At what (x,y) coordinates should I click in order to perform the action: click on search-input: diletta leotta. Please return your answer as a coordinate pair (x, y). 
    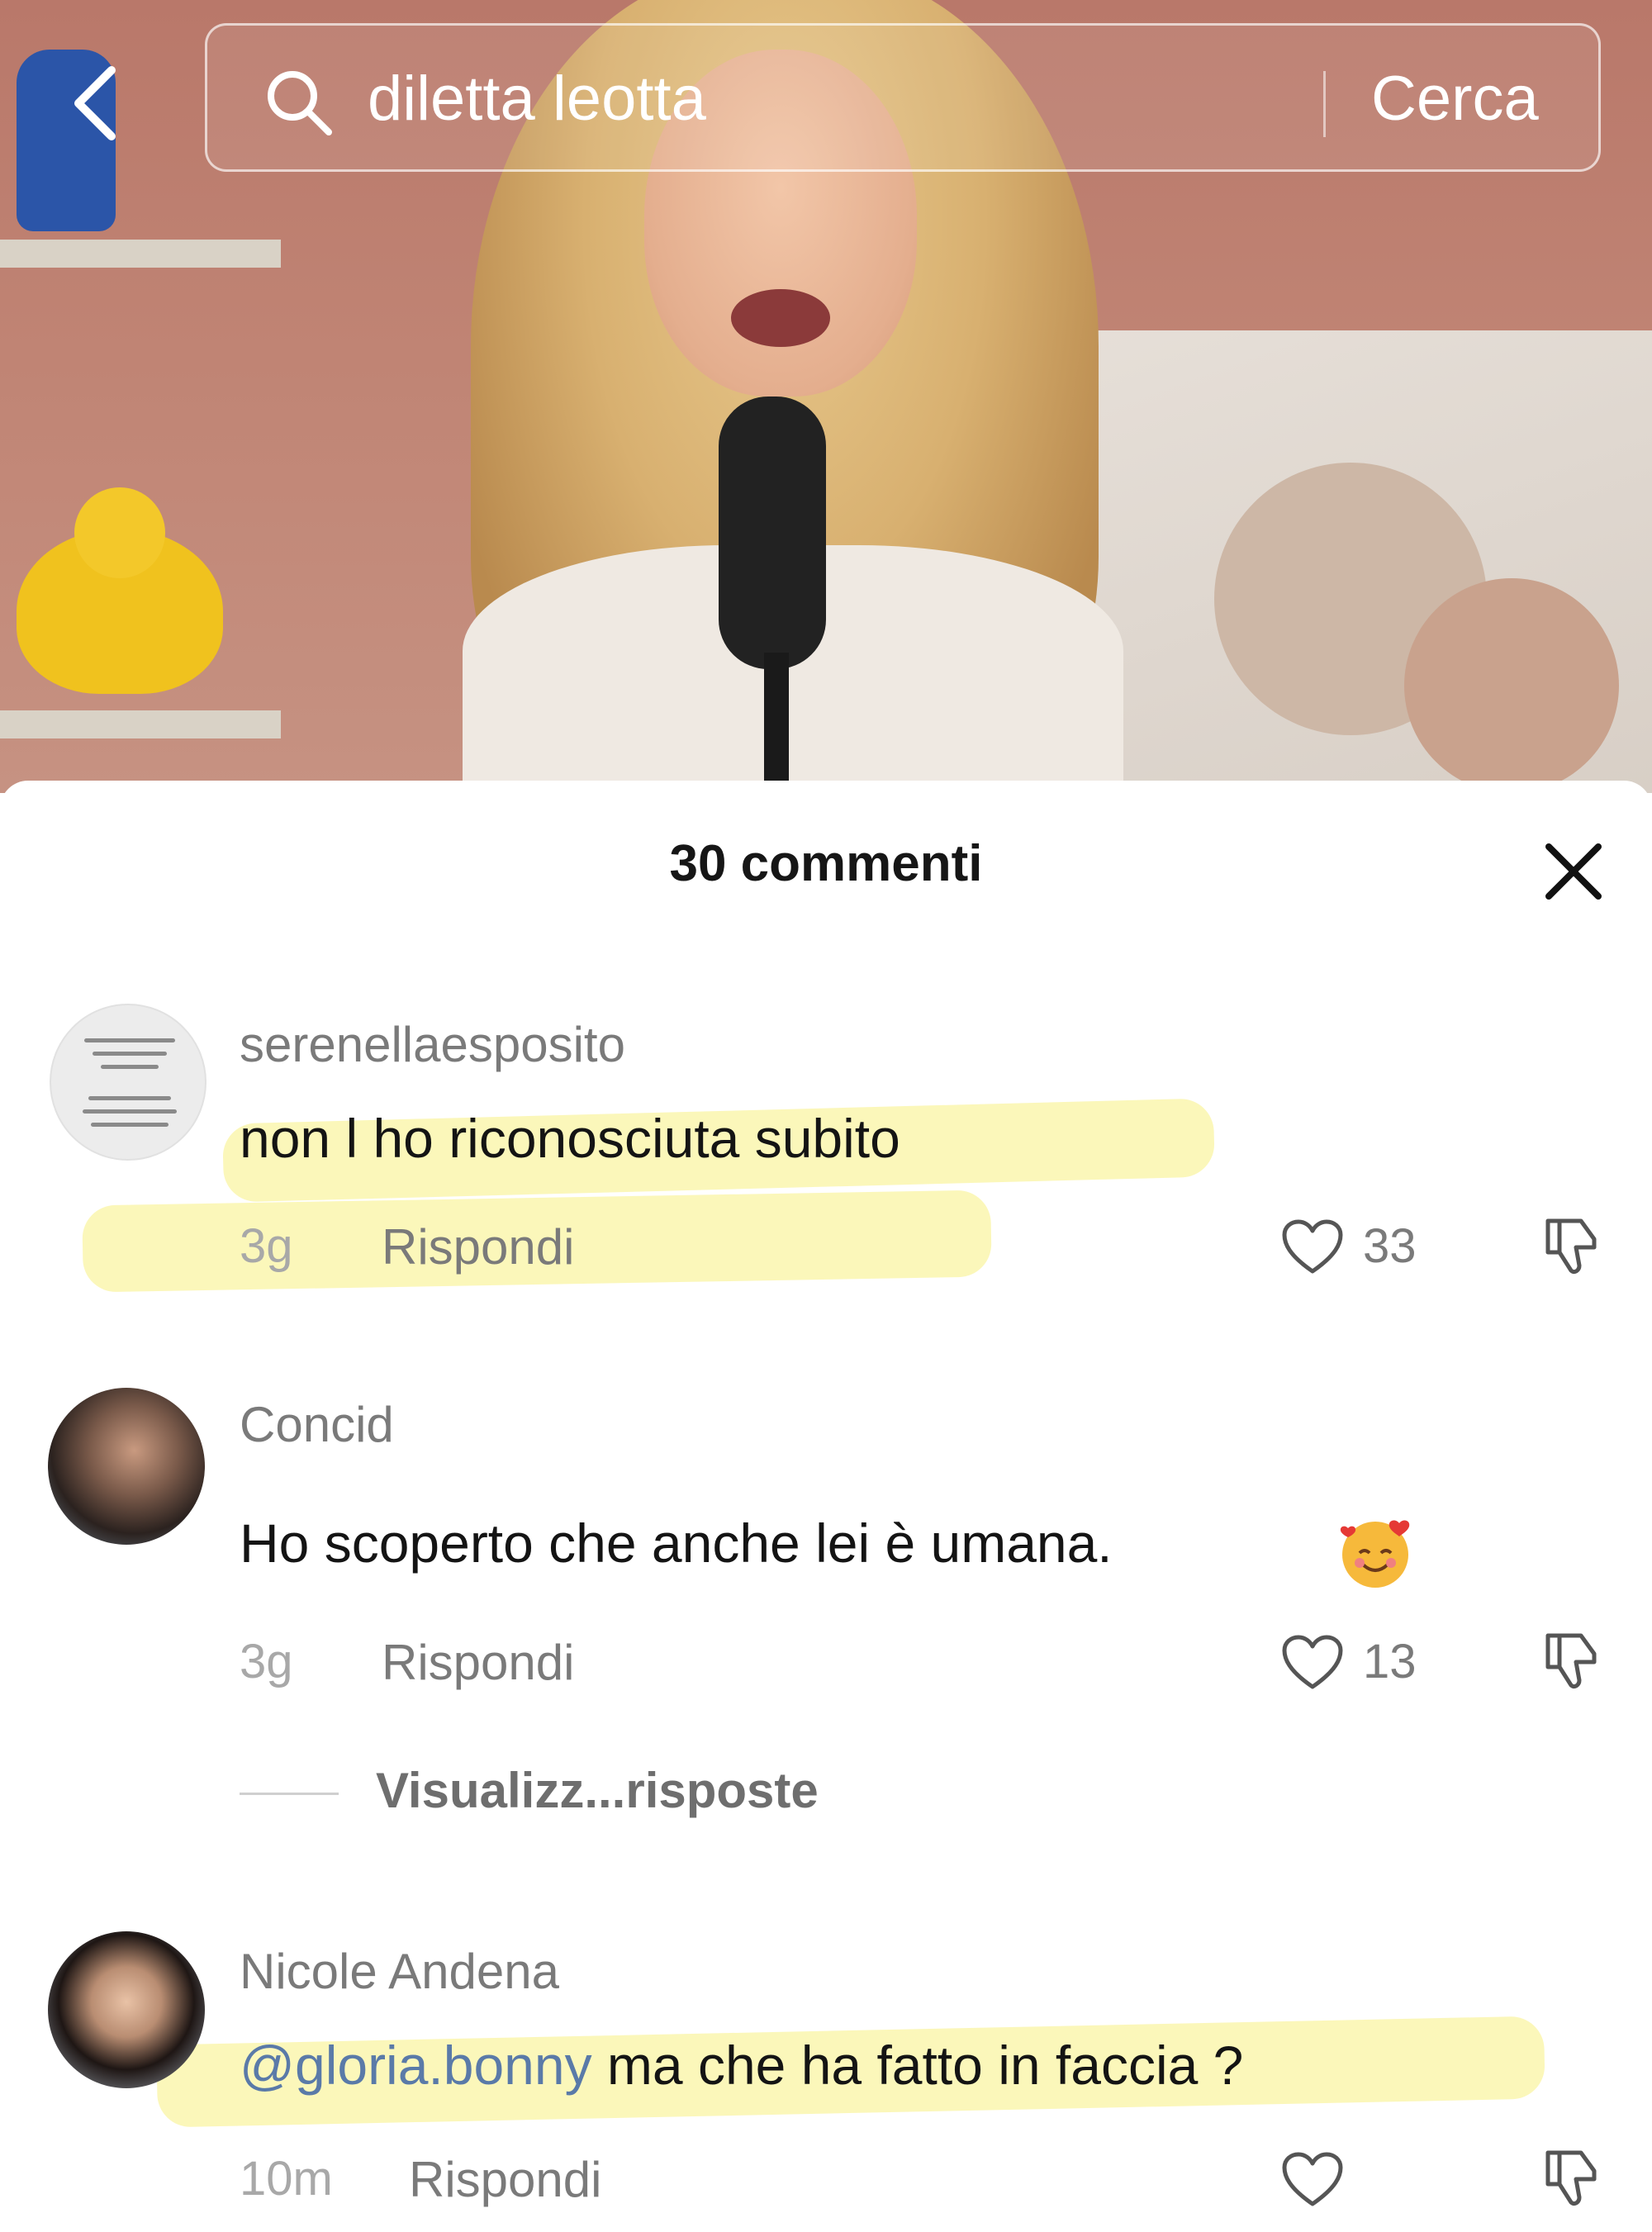
    Looking at the image, I should click on (537, 99).